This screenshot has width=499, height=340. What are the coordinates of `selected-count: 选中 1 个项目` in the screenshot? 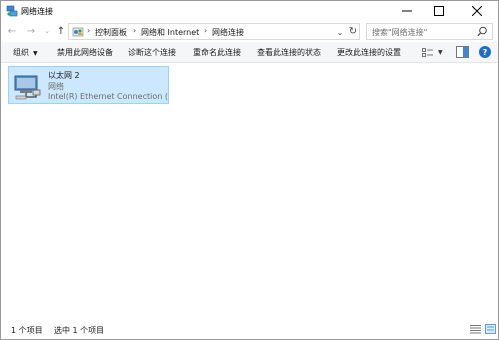 It's located at (79, 330).